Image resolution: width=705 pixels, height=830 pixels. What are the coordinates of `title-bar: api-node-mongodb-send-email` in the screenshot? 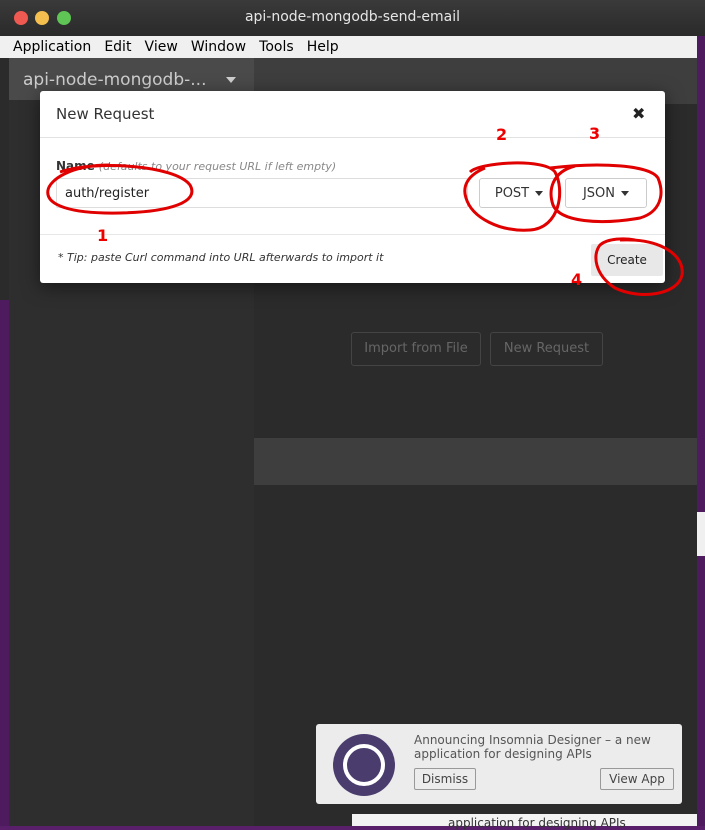 It's located at (352, 18).